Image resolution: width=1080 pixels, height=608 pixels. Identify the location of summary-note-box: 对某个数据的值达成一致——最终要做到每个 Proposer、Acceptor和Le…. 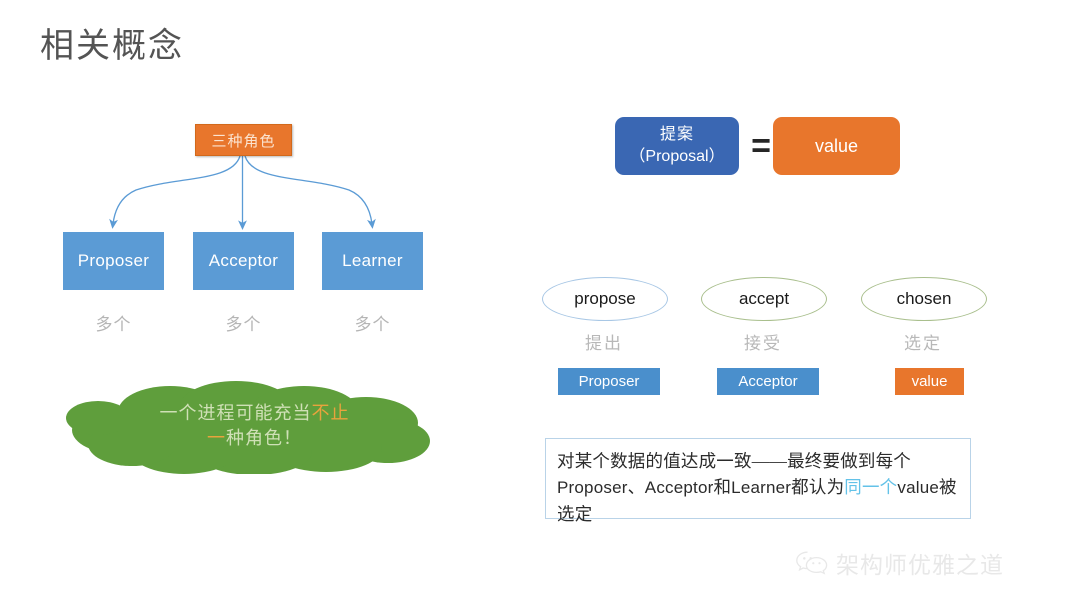
(758, 481).